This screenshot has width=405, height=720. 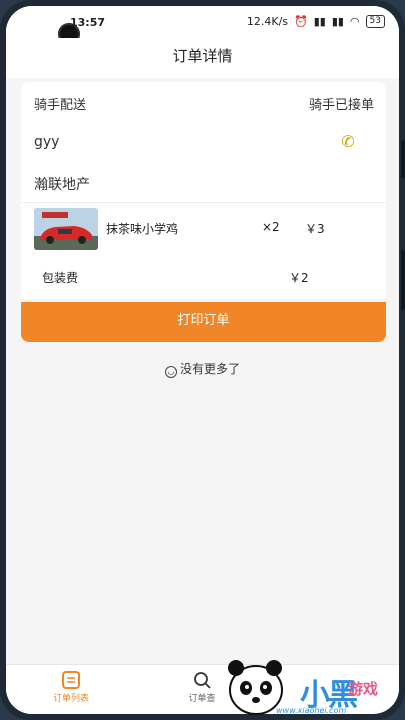 What do you see at coordinates (142, 229) in the screenshot?
I see `item-name: 抹茶味小学鸡` at bounding box center [142, 229].